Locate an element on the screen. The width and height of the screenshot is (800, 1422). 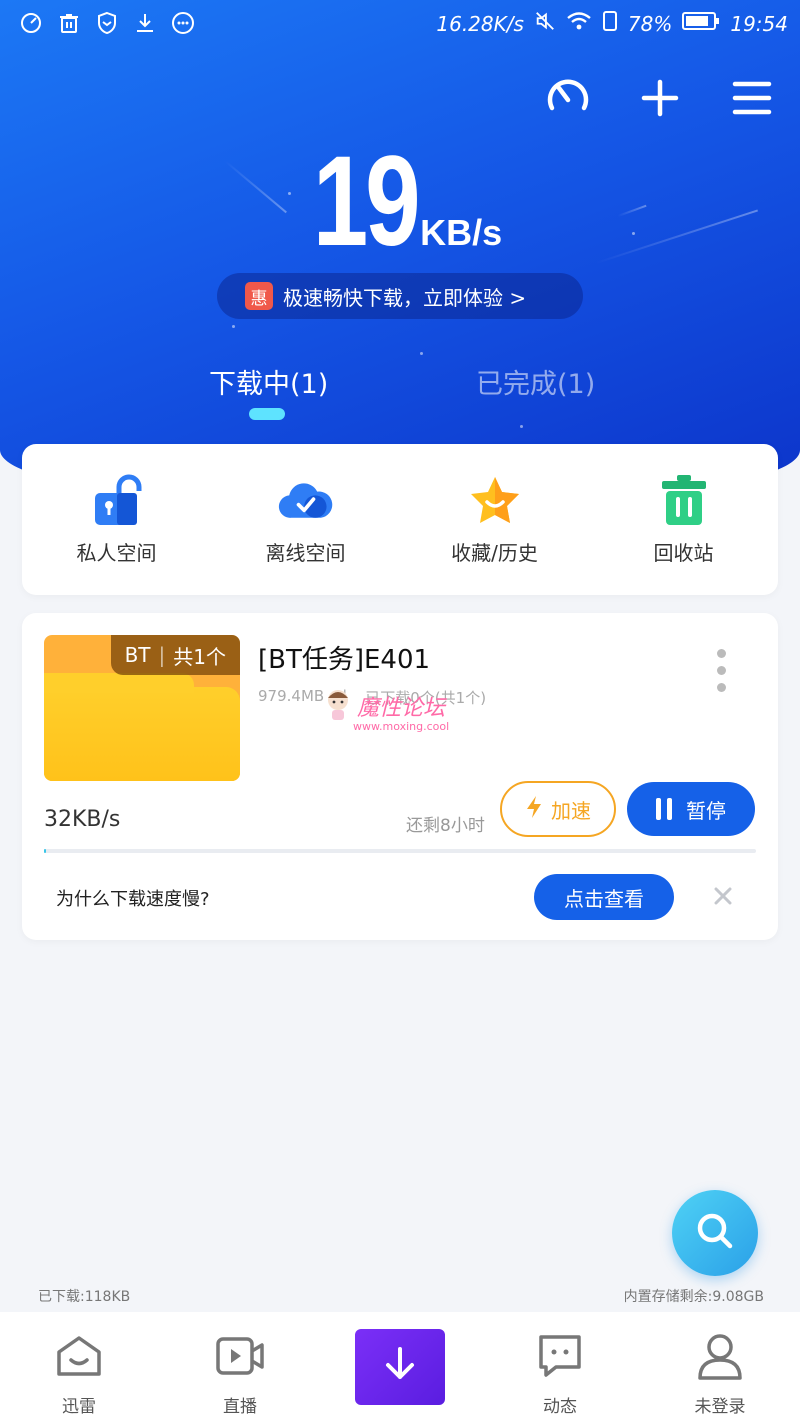
watermark: 魔性论坛 www.moxing.cool is located at coordinates (387, 709).